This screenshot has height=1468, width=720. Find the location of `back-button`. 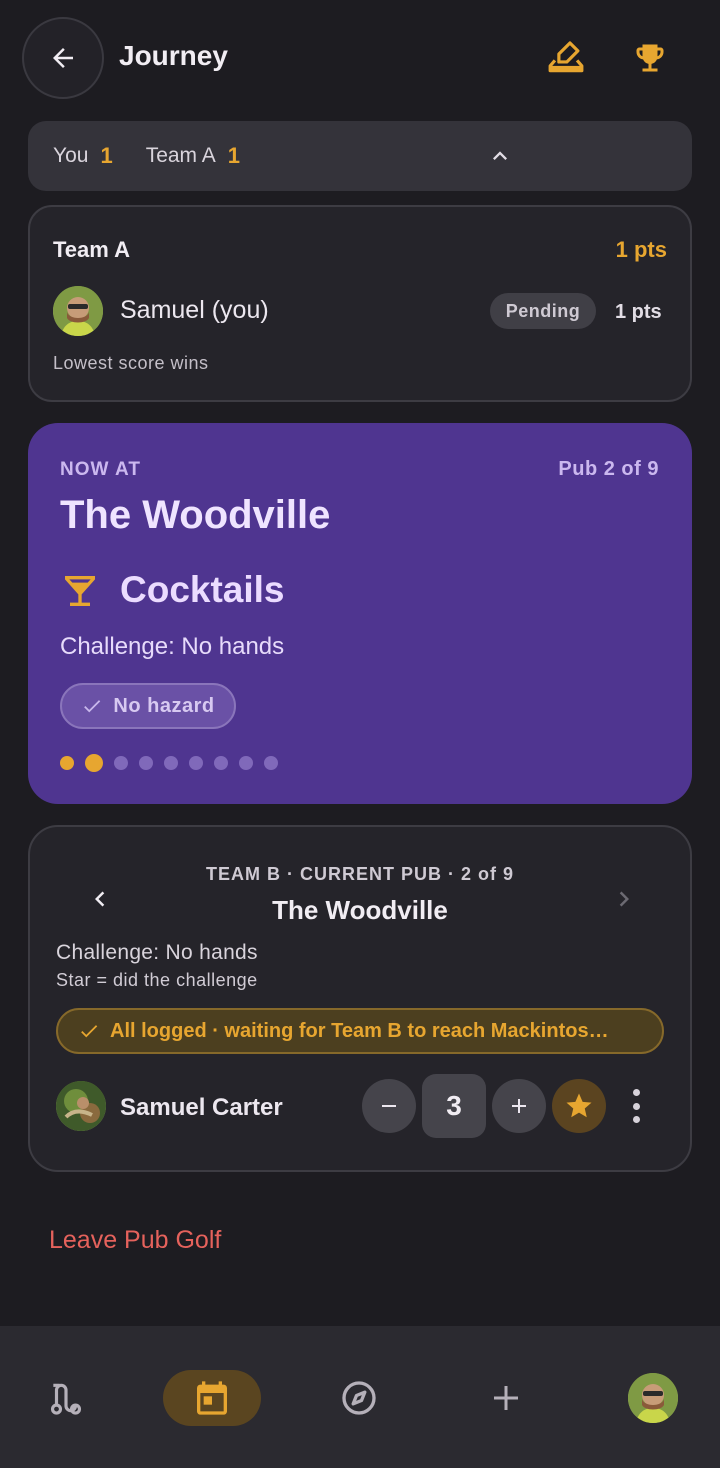

back-button is located at coordinates (63, 58).